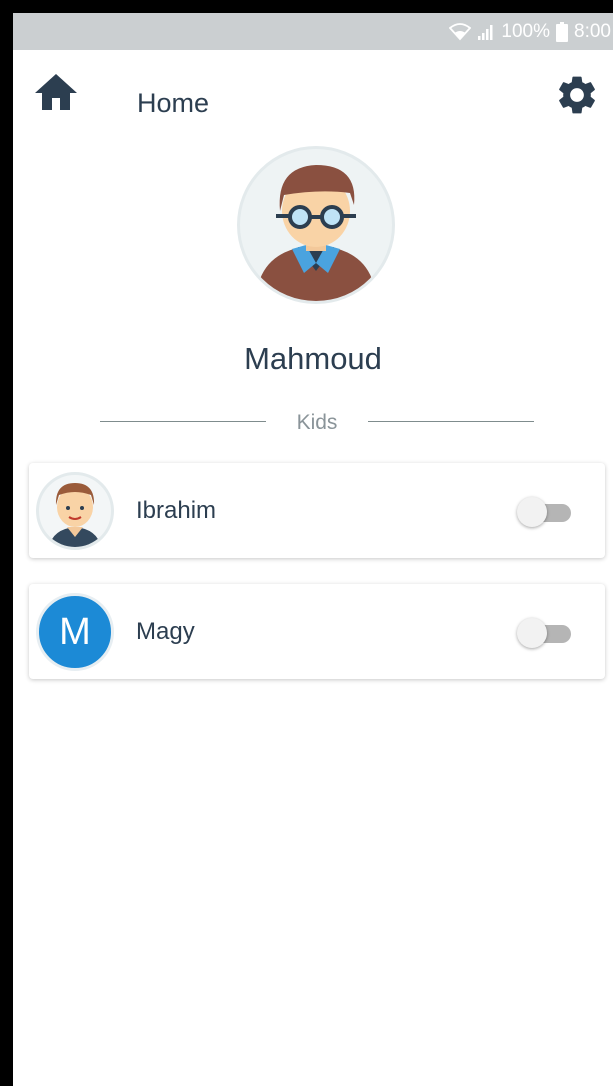 The height and width of the screenshot is (1086, 613). I want to click on top-bar: Home, so click(313, 93).